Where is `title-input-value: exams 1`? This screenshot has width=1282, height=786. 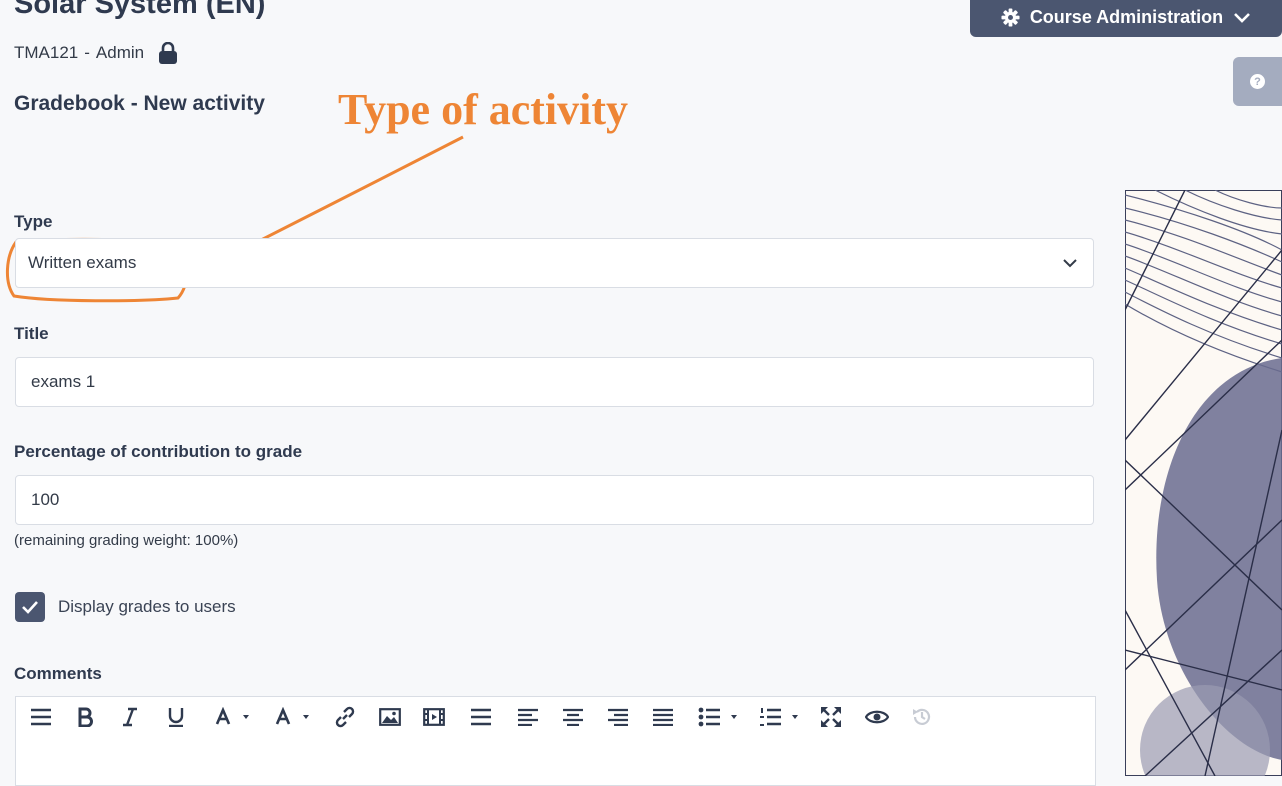 title-input-value: exams 1 is located at coordinates (63, 381).